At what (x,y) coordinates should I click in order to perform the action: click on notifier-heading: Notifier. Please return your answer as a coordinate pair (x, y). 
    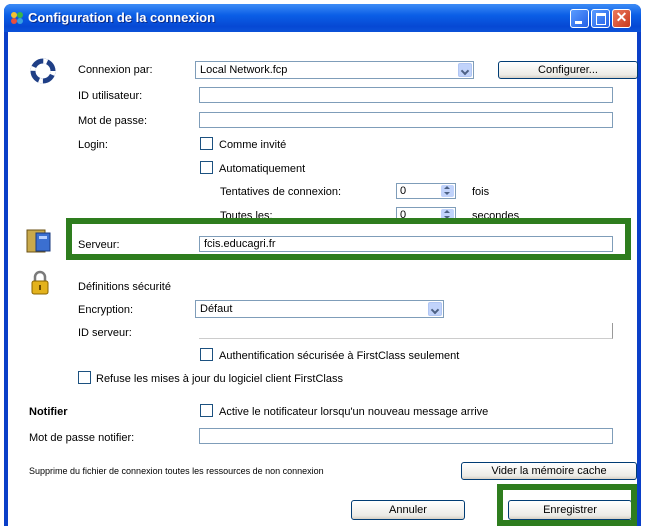
    Looking at the image, I should click on (48, 412).